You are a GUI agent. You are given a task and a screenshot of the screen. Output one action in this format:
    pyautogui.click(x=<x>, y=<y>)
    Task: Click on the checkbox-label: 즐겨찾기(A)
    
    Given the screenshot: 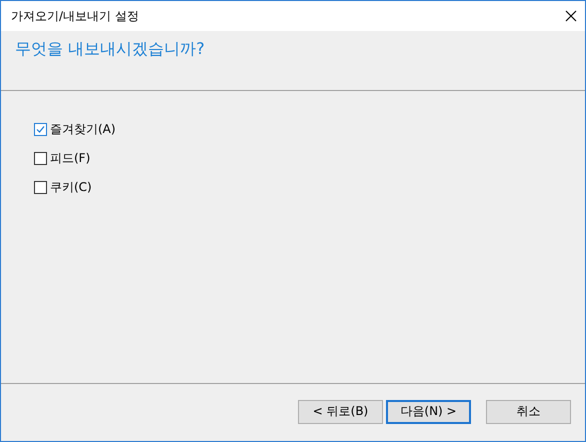 What is the action you would take?
    pyautogui.click(x=83, y=129)
    